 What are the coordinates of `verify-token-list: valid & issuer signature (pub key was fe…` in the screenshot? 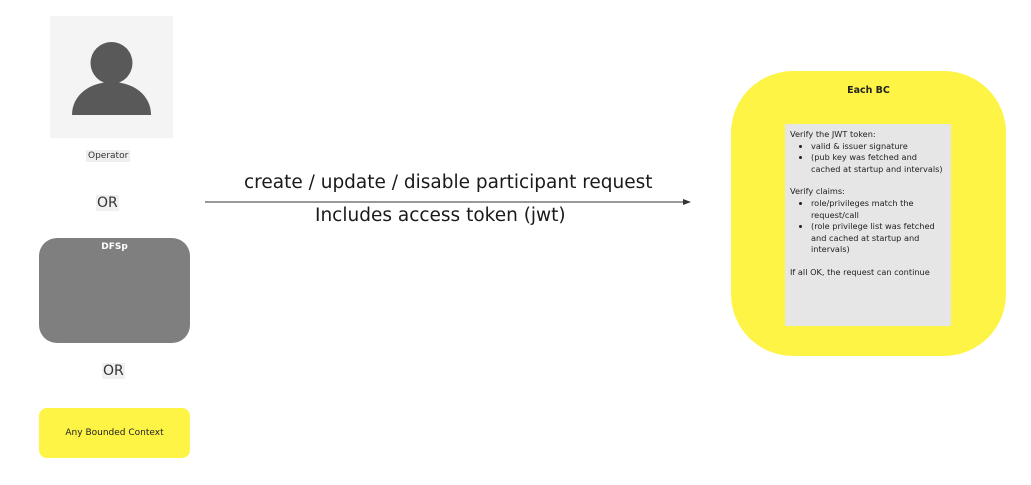 It's located at (868, 158).